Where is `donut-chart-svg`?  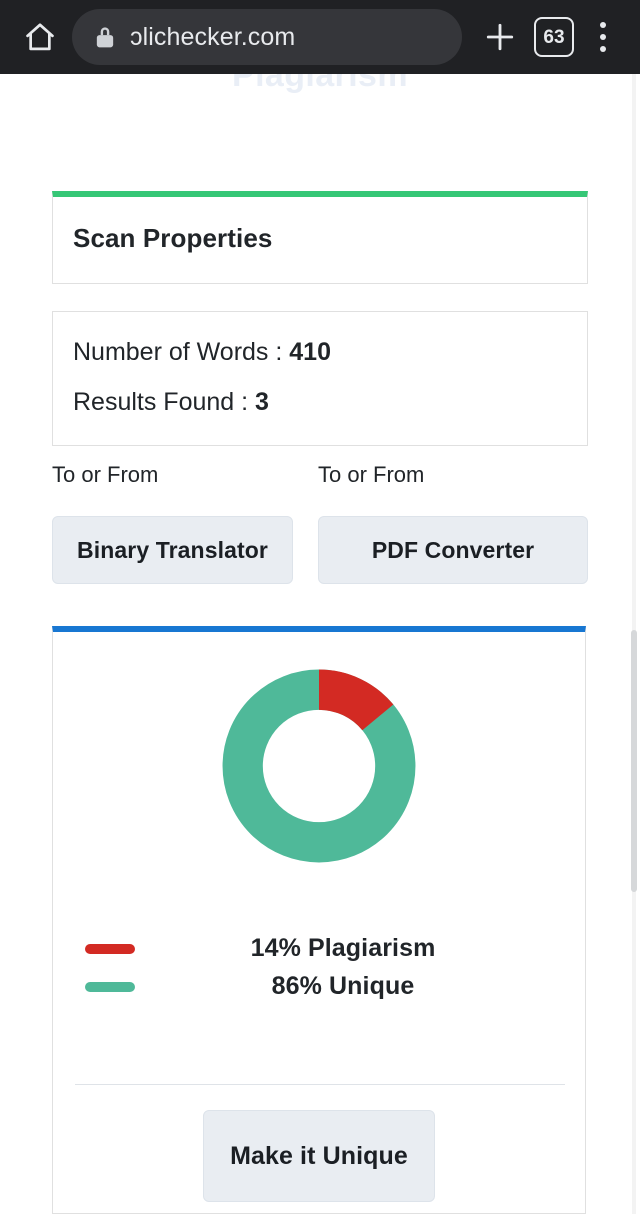
donut-chart-svg is located at coordinates (319, 766).